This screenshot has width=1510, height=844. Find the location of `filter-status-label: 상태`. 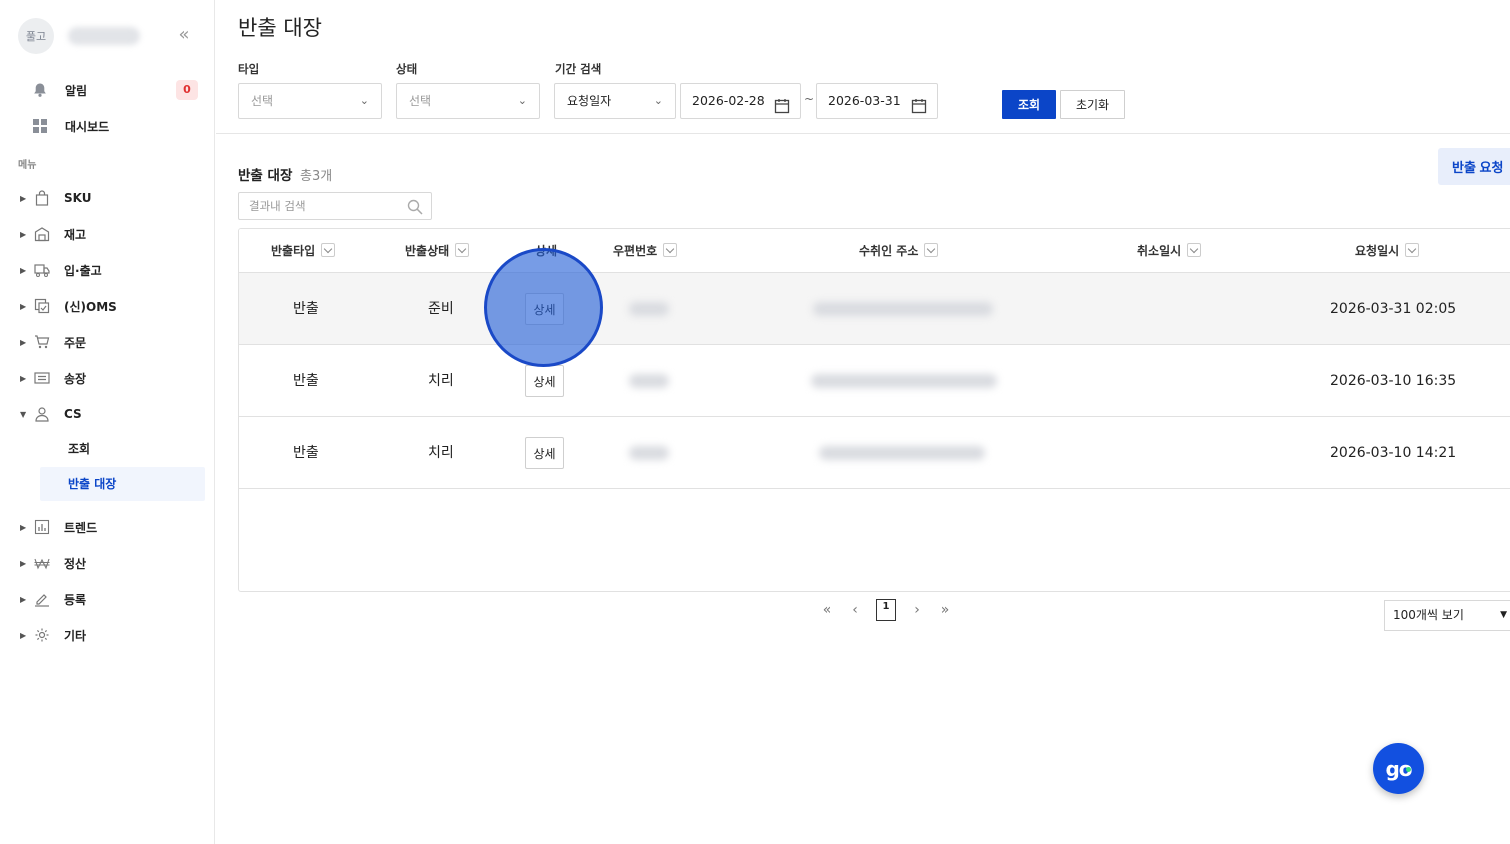

filter-status-label: 상태 is located at coordinates (407, 69).